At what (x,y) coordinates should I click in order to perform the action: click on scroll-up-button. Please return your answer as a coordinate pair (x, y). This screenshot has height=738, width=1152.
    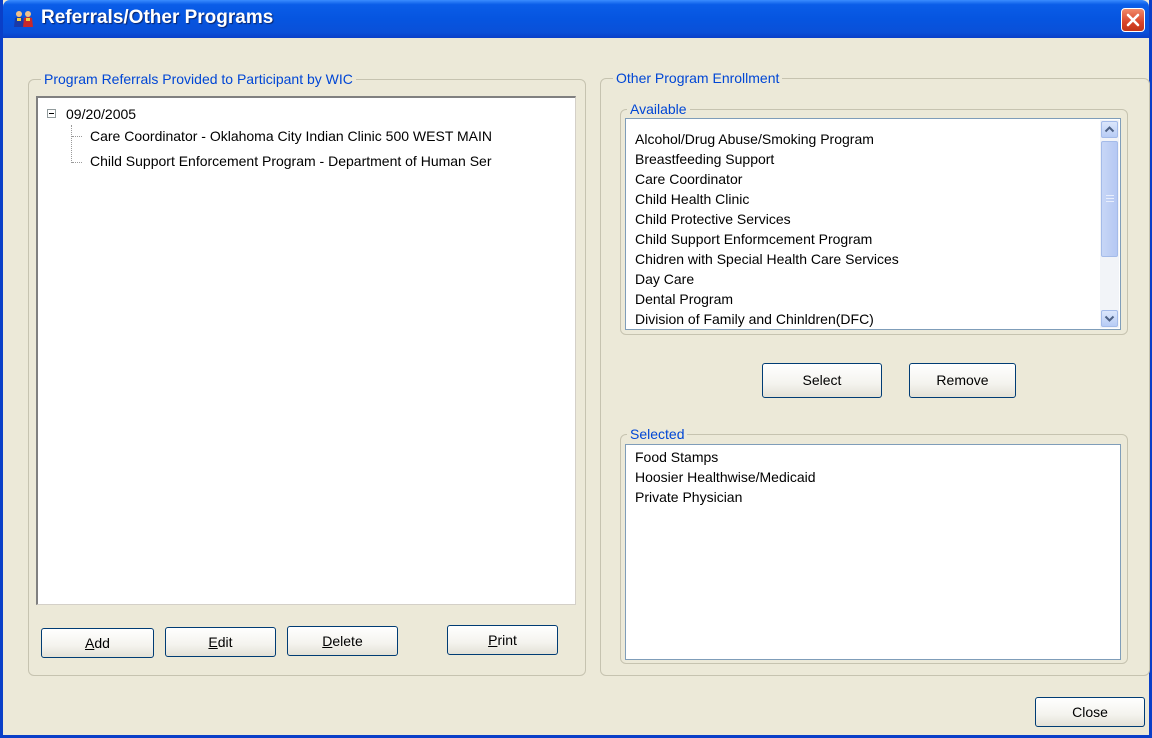
    Looking at the image, I should click on (1109, 129).